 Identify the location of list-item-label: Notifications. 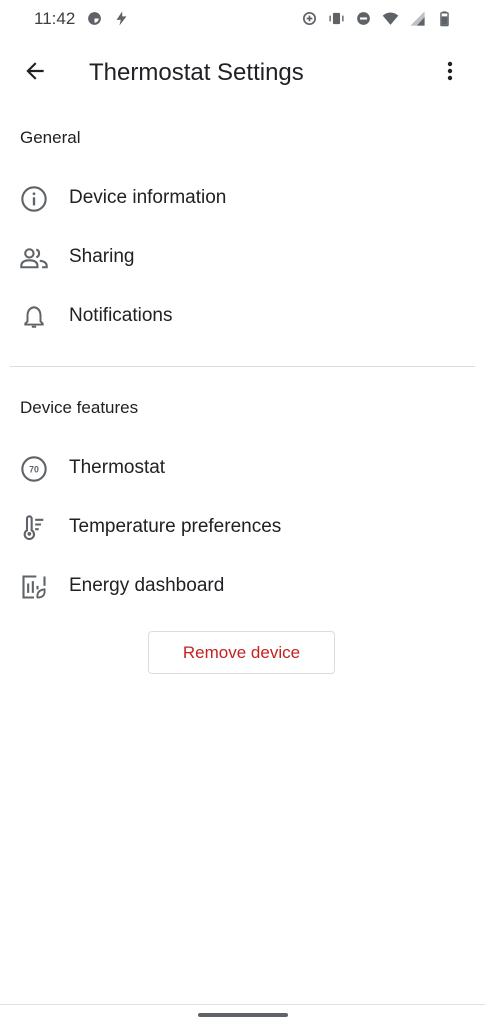
(121, 315).